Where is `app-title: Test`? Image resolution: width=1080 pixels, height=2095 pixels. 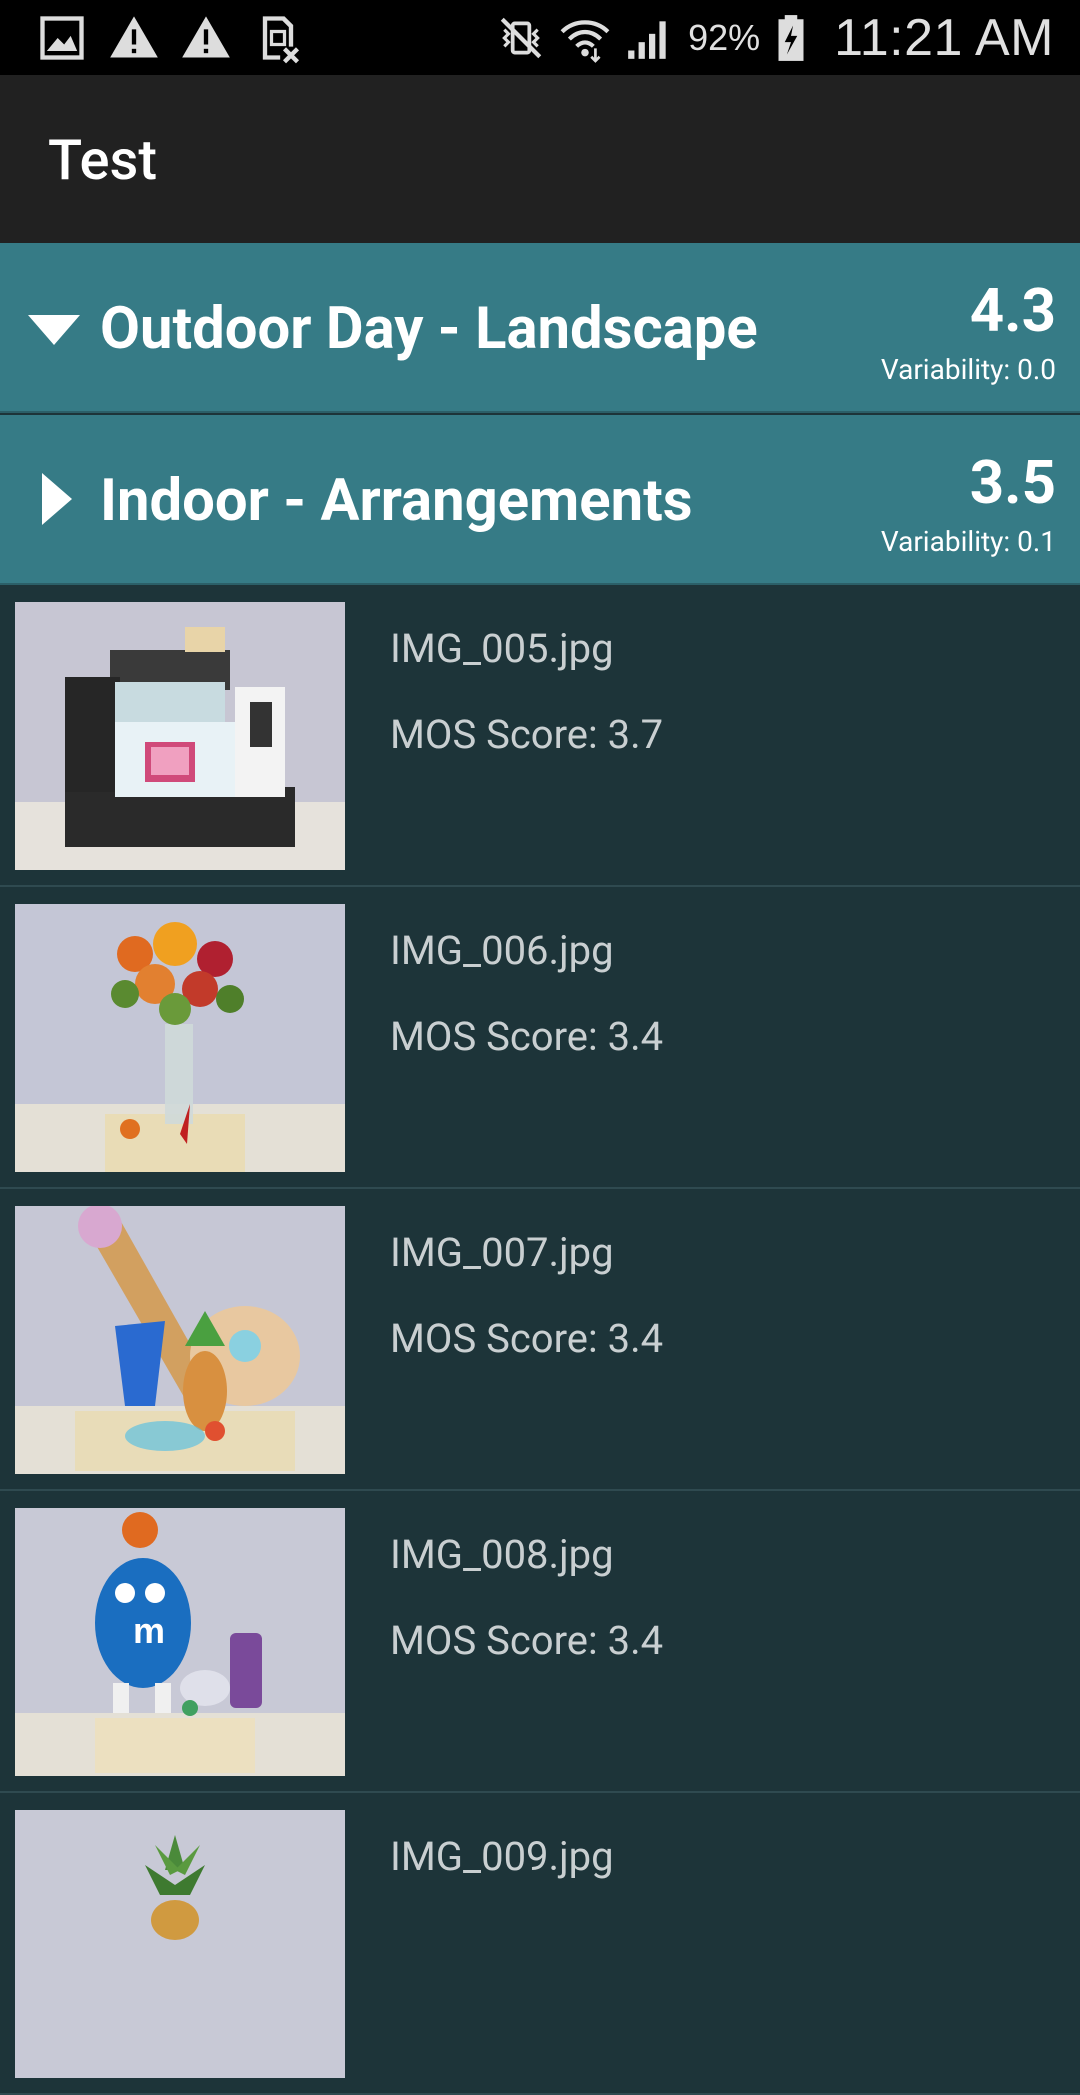 app-title: Test is located at coordinates (102, 160).